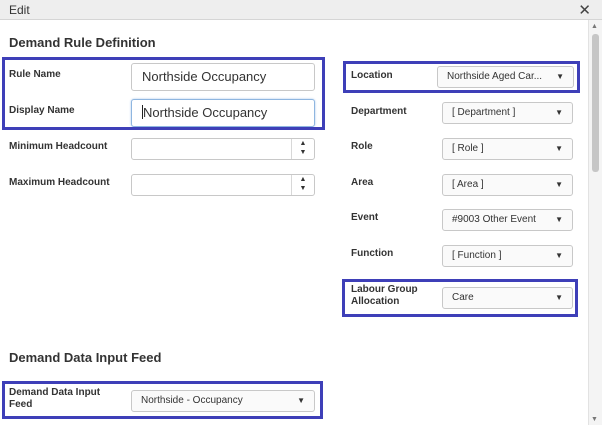 The width and height of the screenshot is (602, 425). Describe the element at coordinates (484, 112) in the screenshot. I see `department-value: [ Department ]` at that location.